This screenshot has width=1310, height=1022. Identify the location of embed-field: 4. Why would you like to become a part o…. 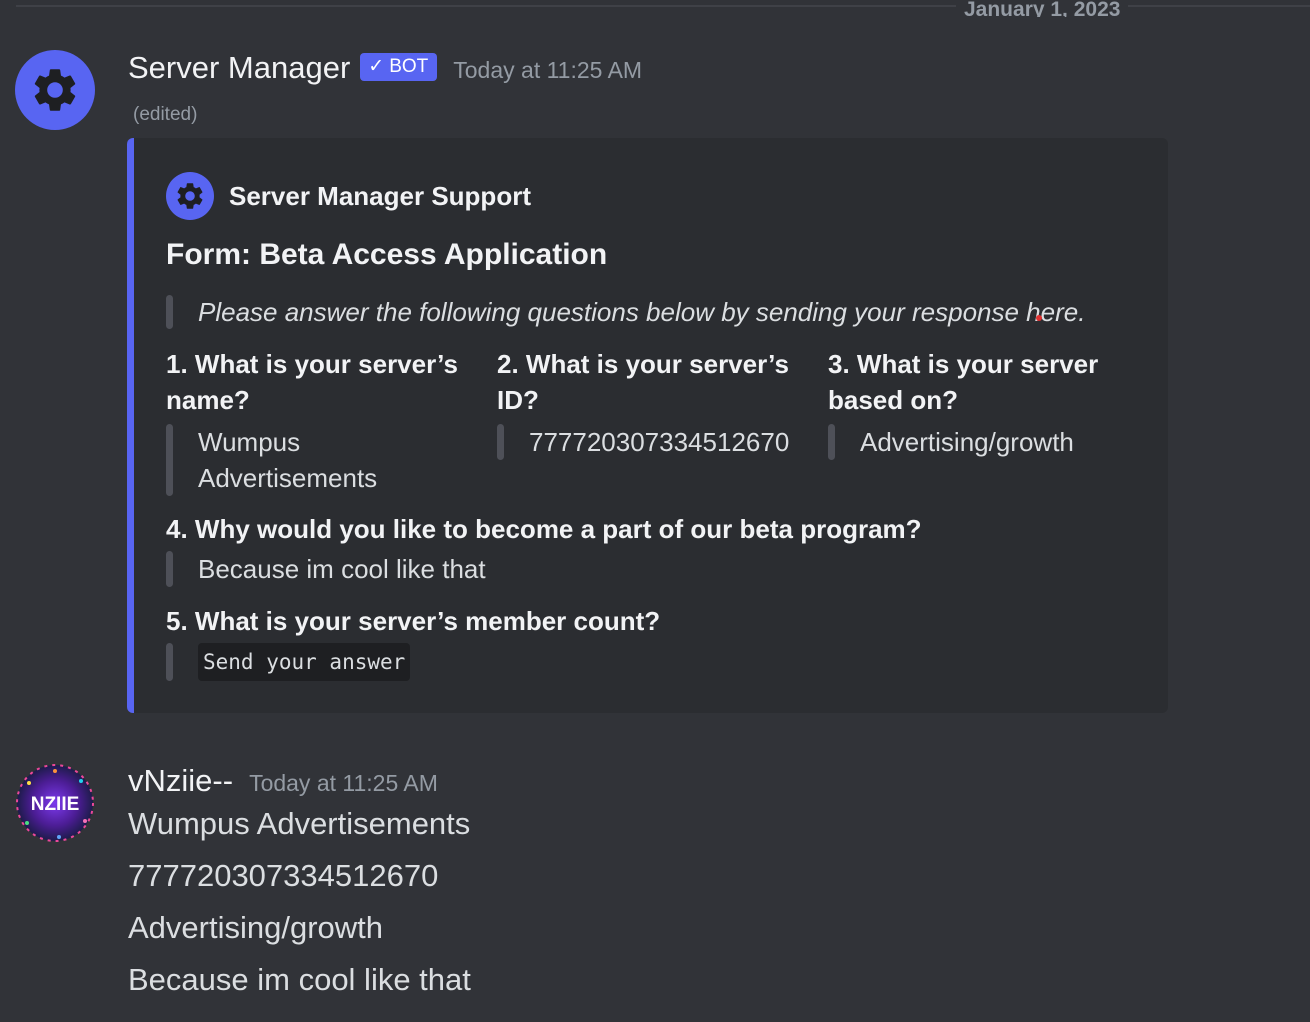
(646, 549).